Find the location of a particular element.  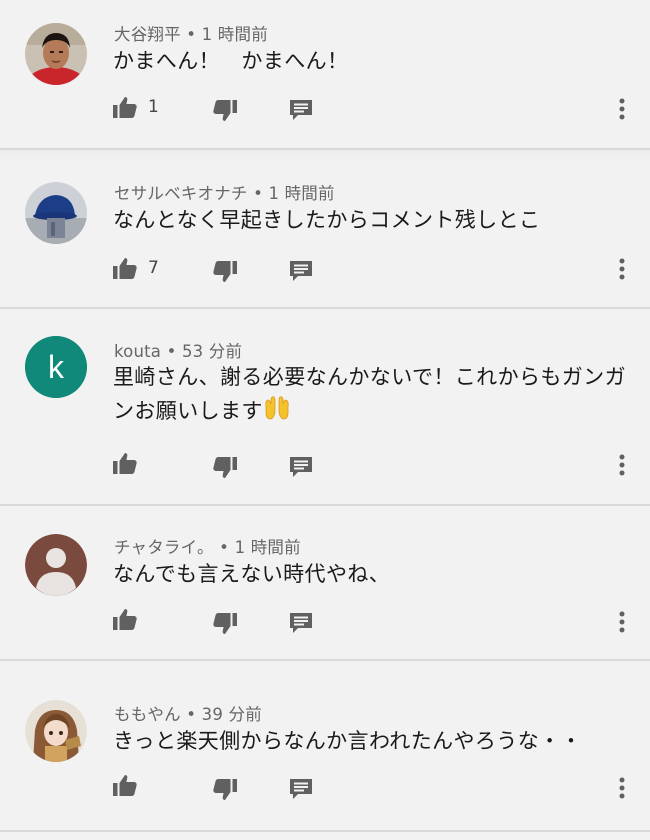

like-count: 7 is located at coordinates (153, 268).